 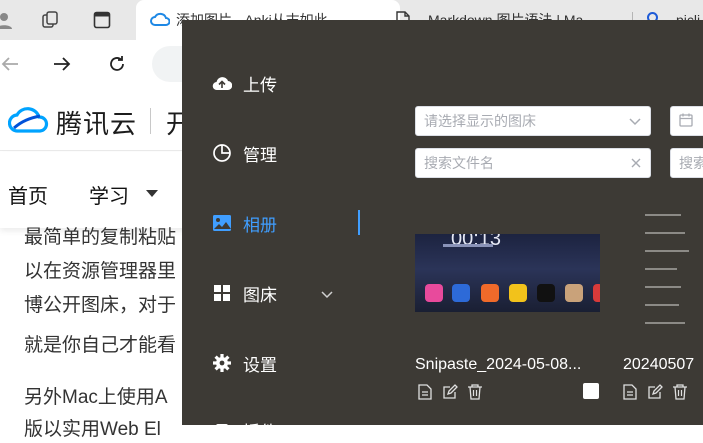 What do you see at coordinates (222, 363) in the screenshot?
I see `gear-icon` at bounding box center [222, 363].